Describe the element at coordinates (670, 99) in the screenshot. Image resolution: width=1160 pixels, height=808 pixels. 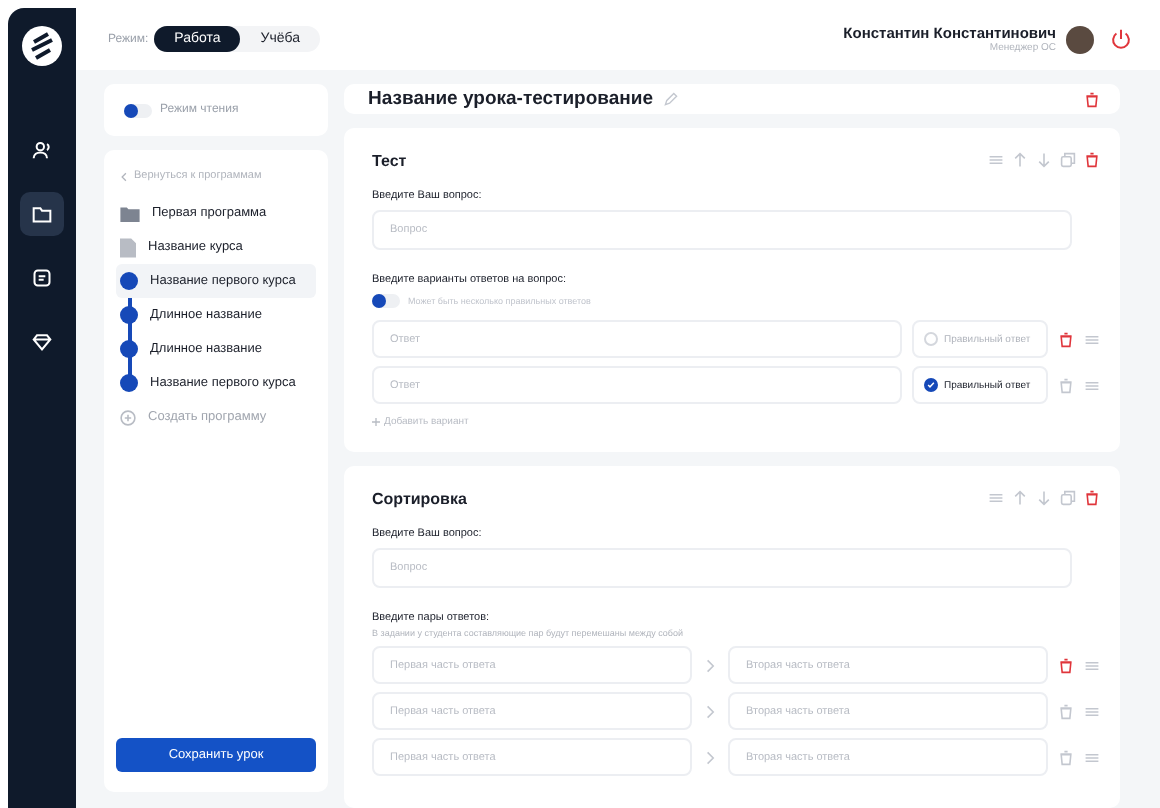
I see `pencil-icon` at that location.